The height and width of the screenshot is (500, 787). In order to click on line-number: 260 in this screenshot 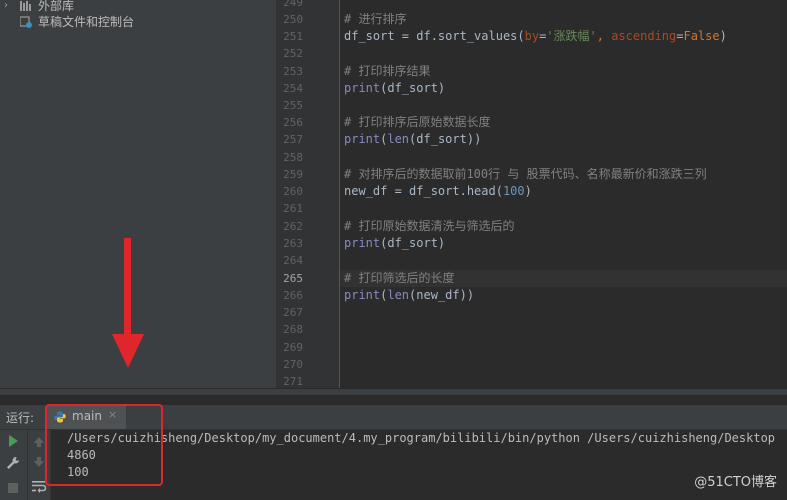, I will do `click(293, 191)`.